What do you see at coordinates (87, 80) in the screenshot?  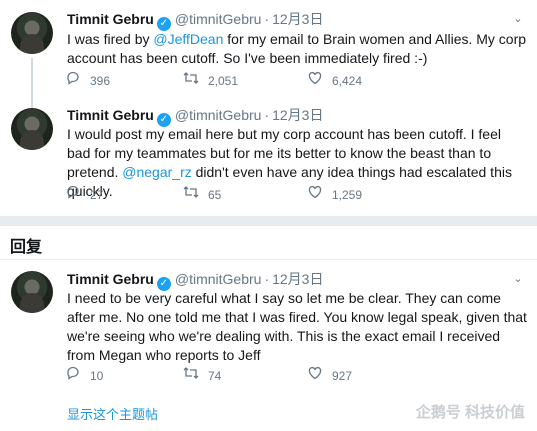 I see `reply-button: 396` at bounding box center [87, 80].